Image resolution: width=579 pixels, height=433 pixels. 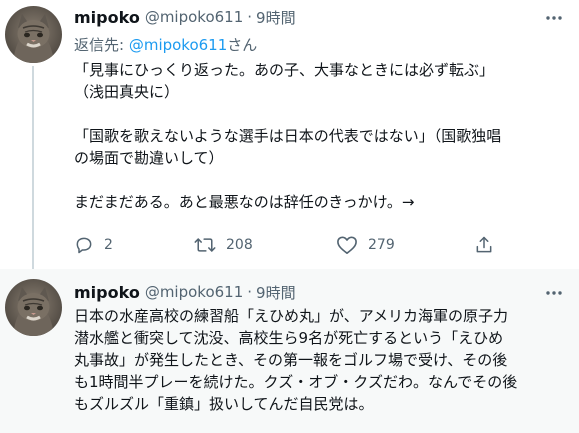 I want to click on thread-line, so click(x=33, y=169).